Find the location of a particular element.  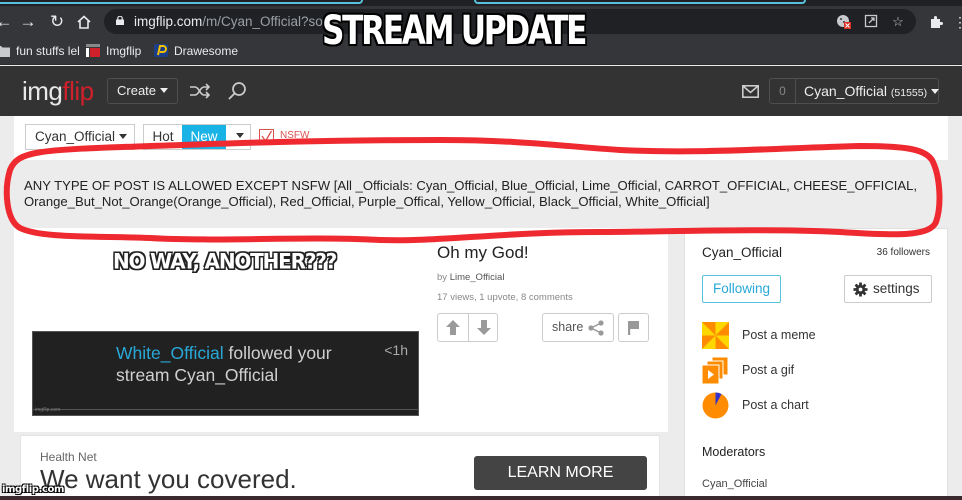

url-text: imgflip.com/m/Cyan_Official?sort= is located at coordinates (236, 21).